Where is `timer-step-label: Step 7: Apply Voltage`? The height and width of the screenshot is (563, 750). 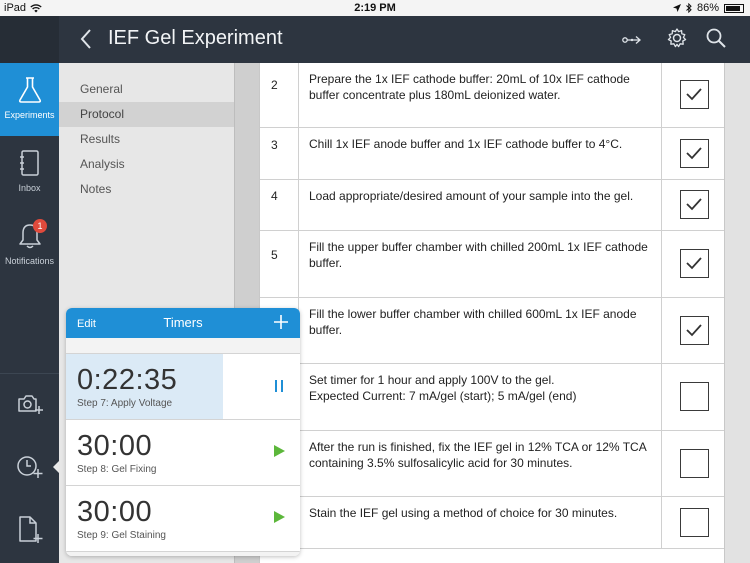
timer-step-label: Step 7: Apply Voltage is located at coordinates (125, 403).